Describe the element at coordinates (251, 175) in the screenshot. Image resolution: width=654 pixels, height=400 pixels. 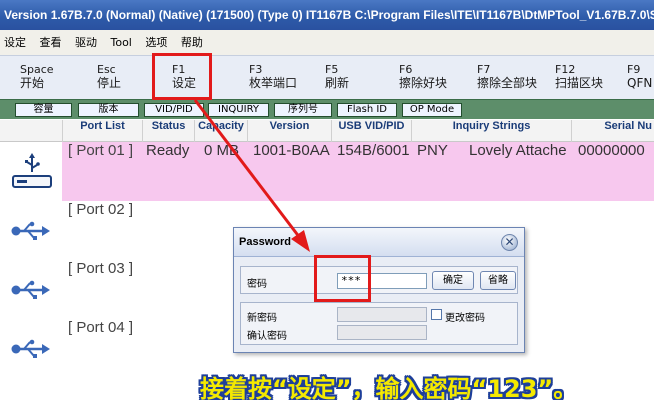
I see `annotation-arrow-icon` at that location.